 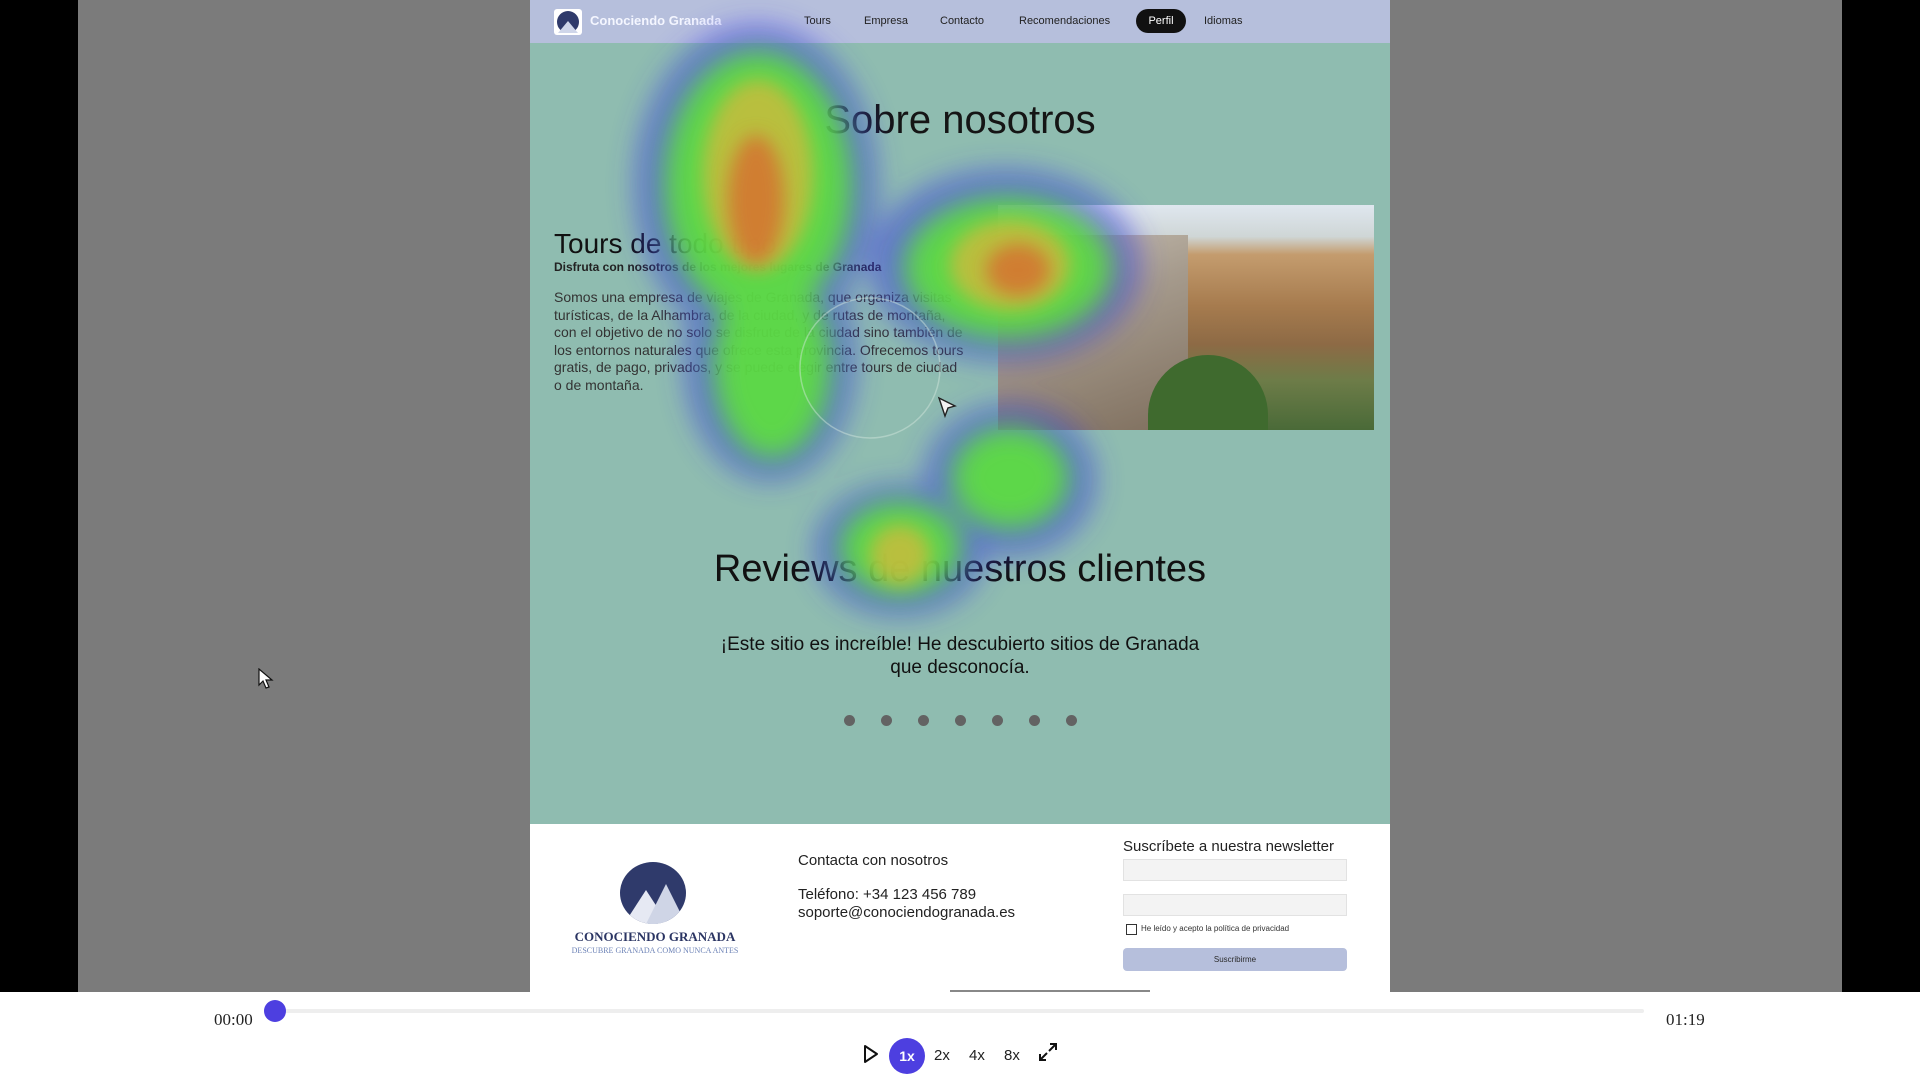 I want to click on nav-brand: Conociendo Granada, so click(x=655, y=20).